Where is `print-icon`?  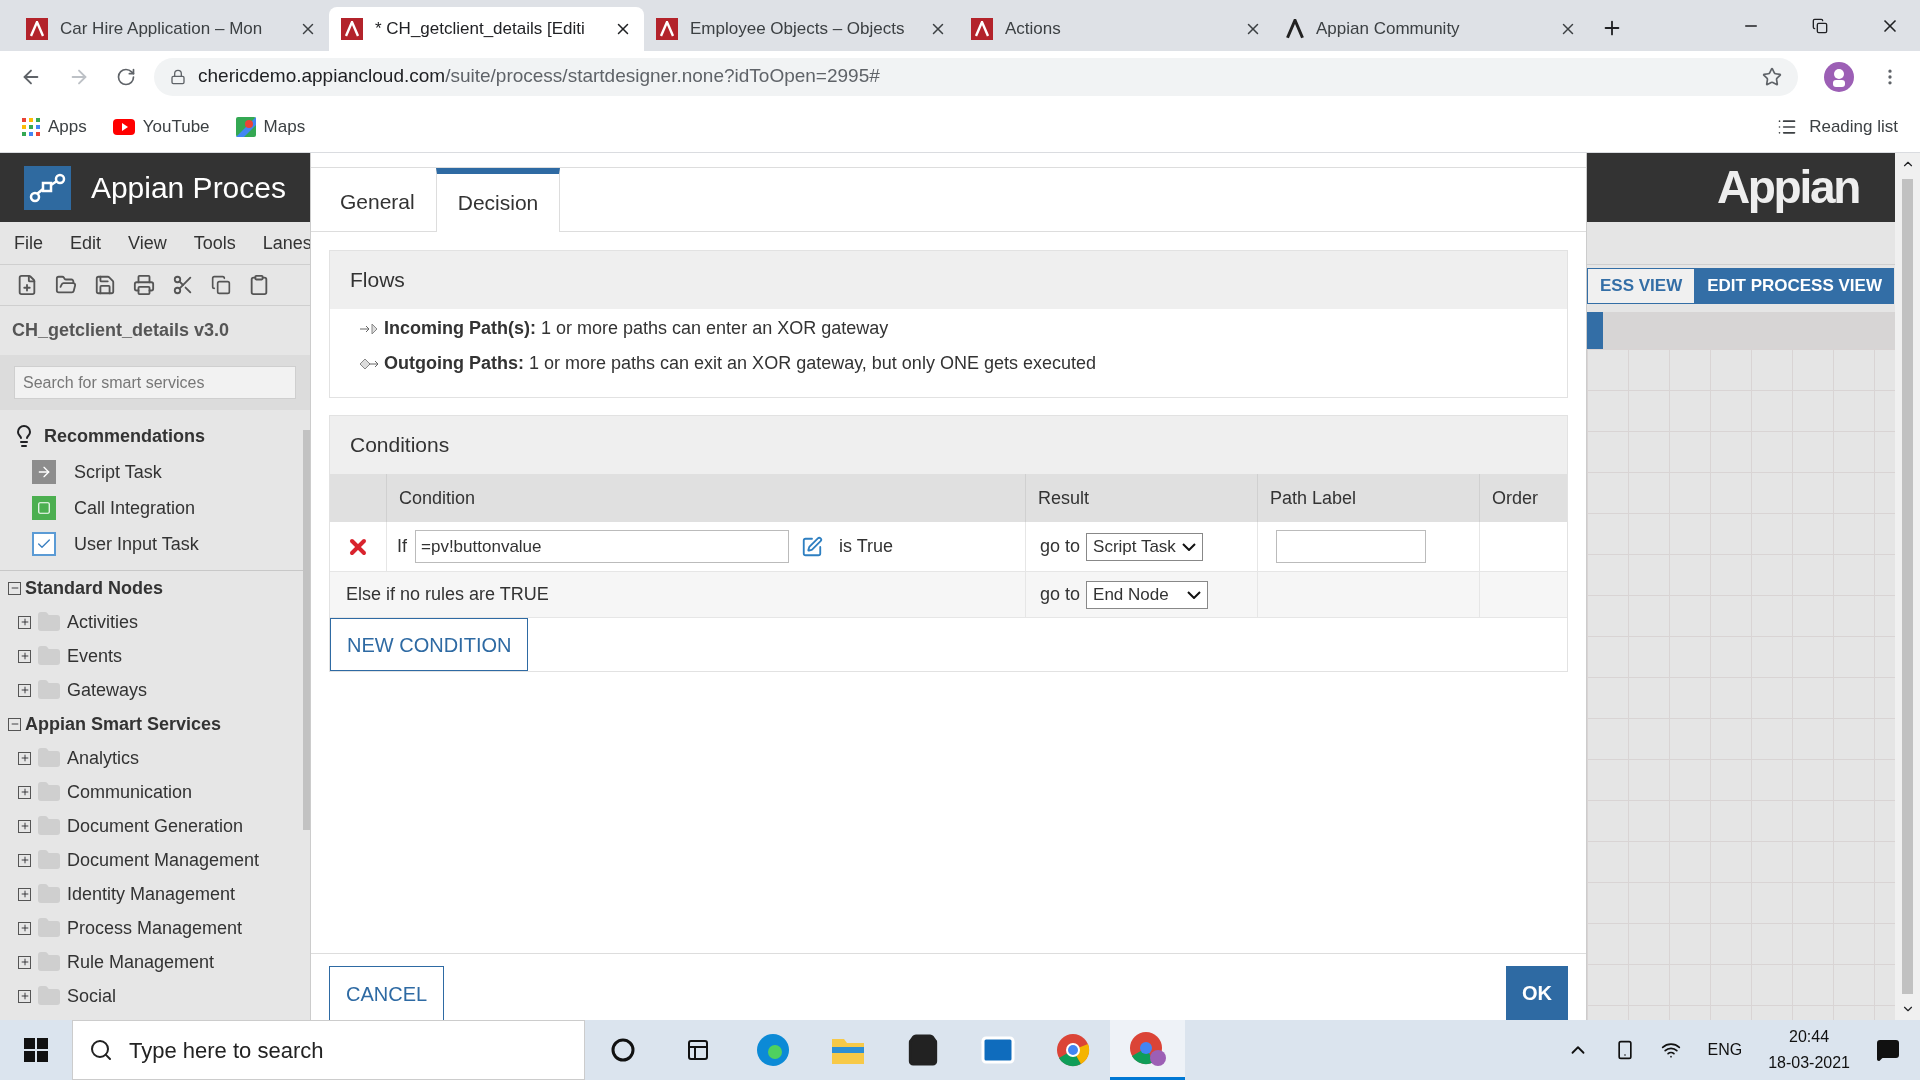 print-icon is located at coordinates (144, 285).